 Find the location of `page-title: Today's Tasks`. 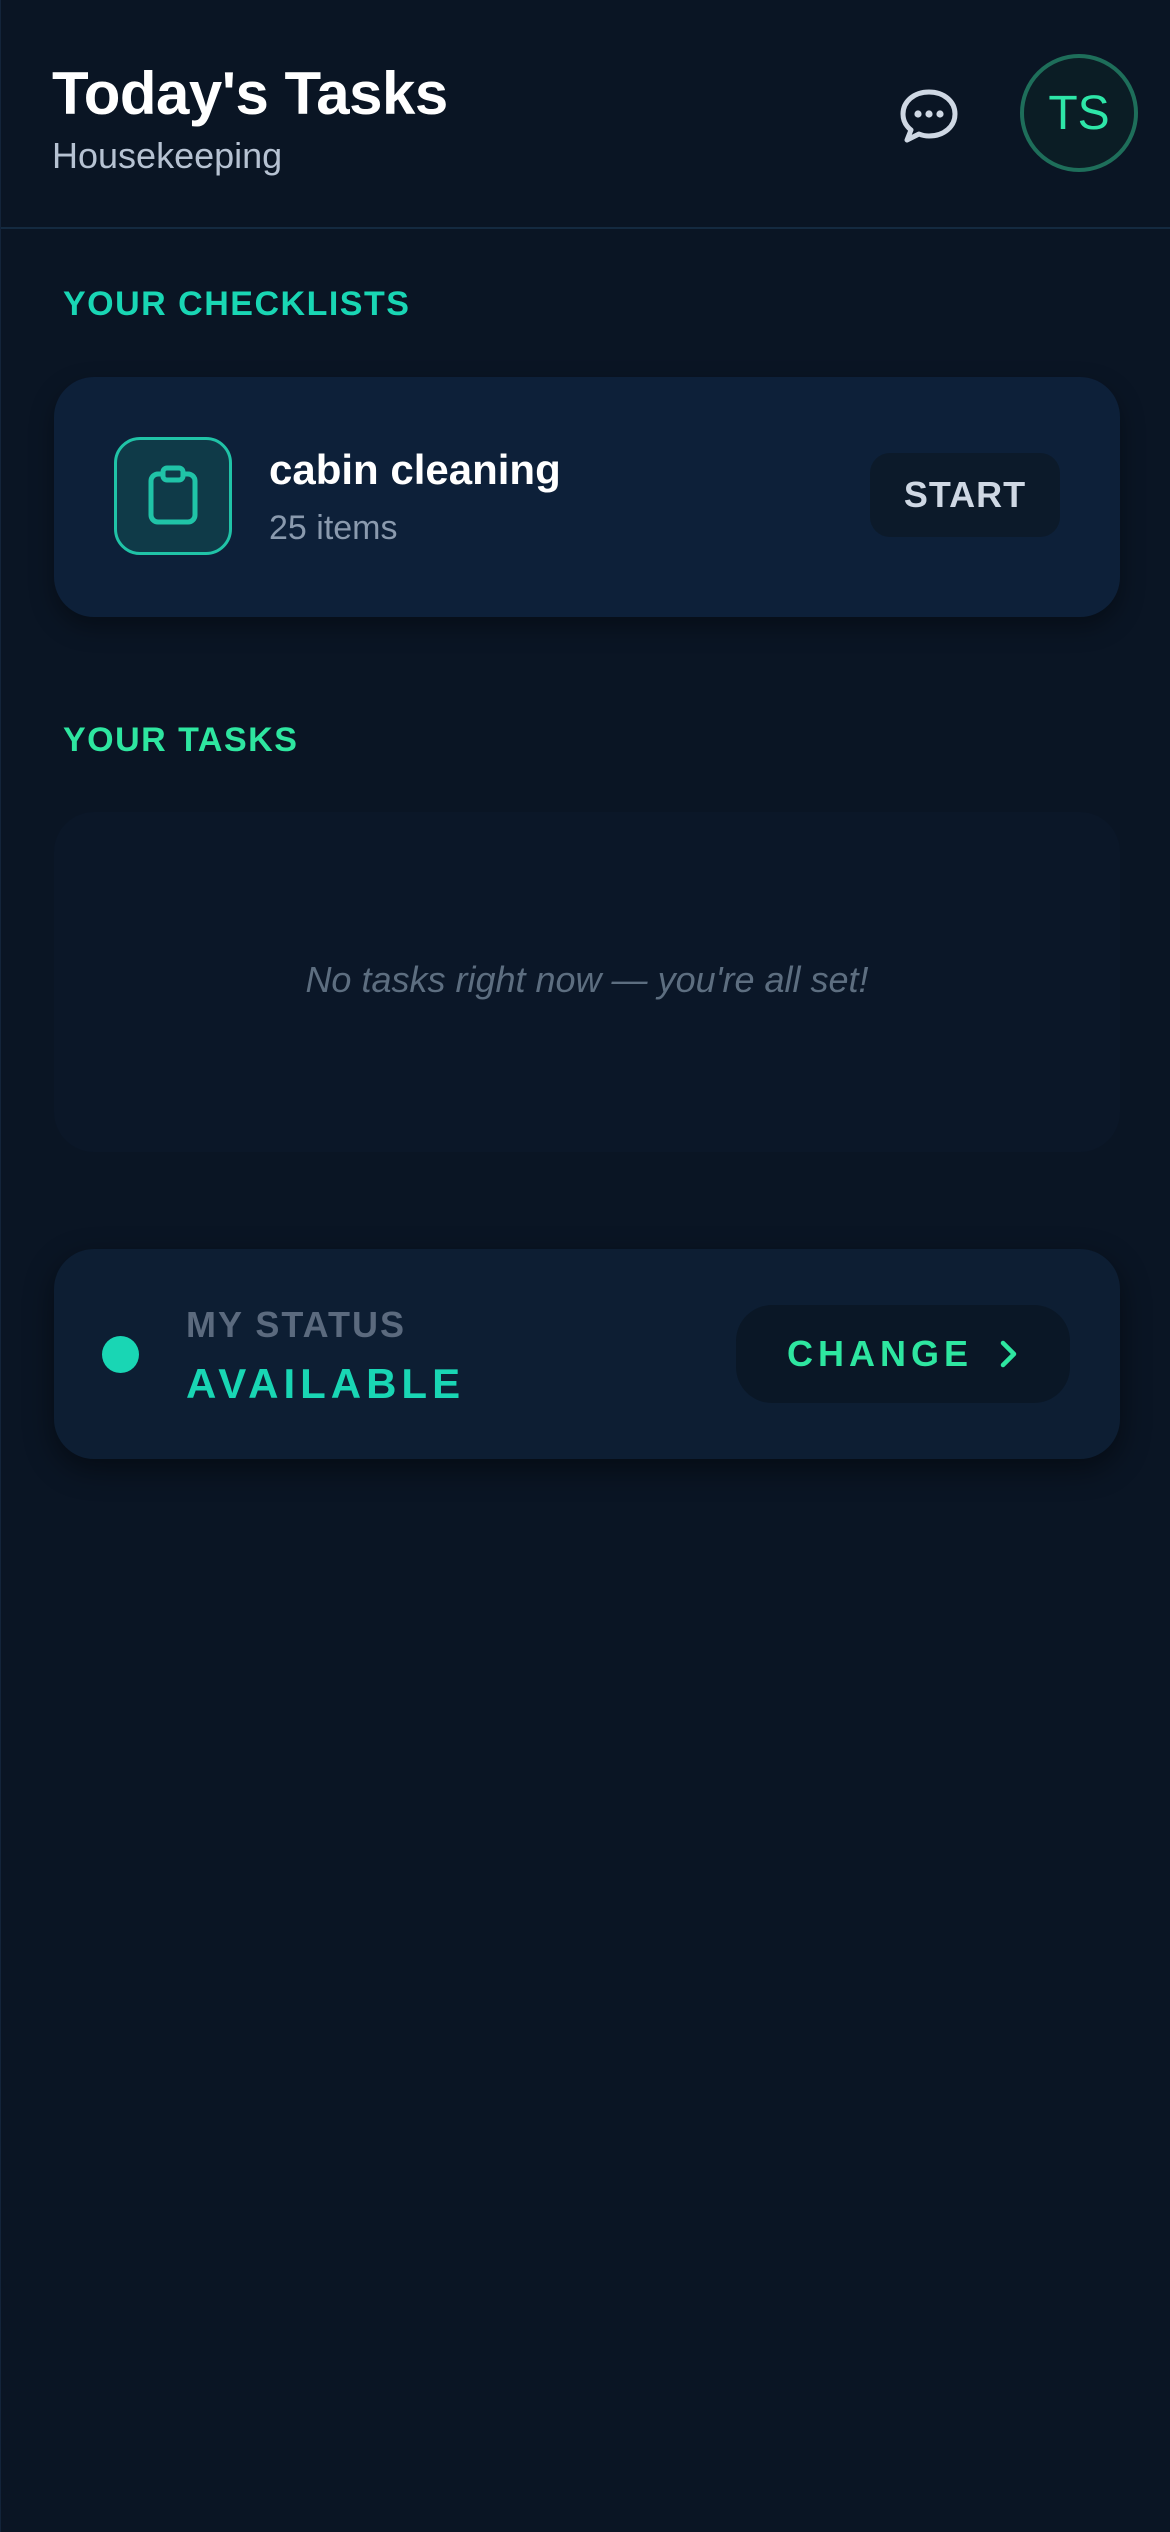

page-title: Today's Tasks is located at coordinates (250, 93).